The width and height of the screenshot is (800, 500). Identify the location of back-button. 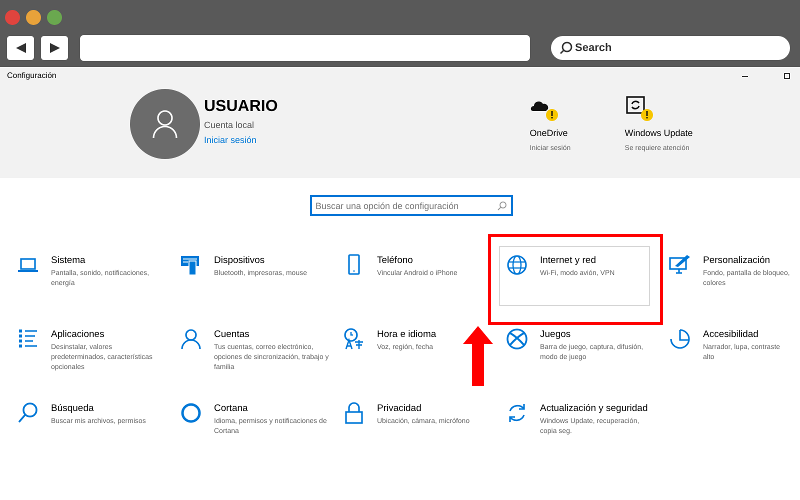
(20, 48).